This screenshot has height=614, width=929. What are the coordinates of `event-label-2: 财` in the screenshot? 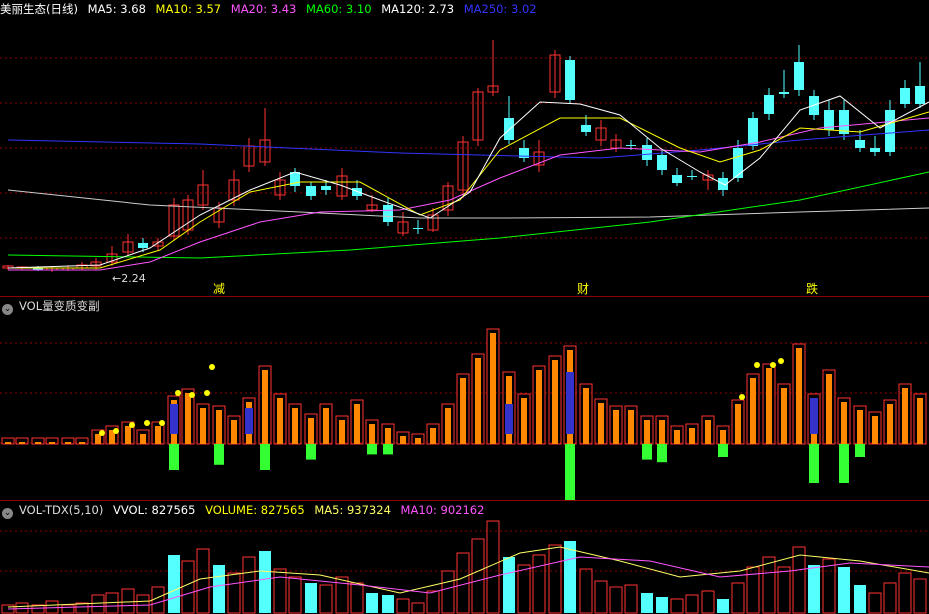 It's located at (583, 289).